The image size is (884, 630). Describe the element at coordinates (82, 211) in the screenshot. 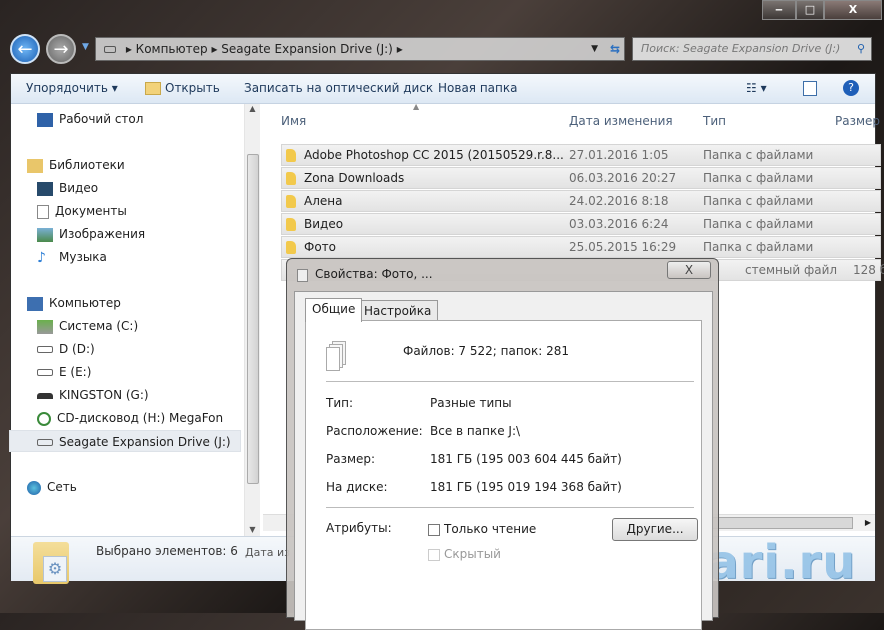

I see `nav-documents: Документы` at that location.